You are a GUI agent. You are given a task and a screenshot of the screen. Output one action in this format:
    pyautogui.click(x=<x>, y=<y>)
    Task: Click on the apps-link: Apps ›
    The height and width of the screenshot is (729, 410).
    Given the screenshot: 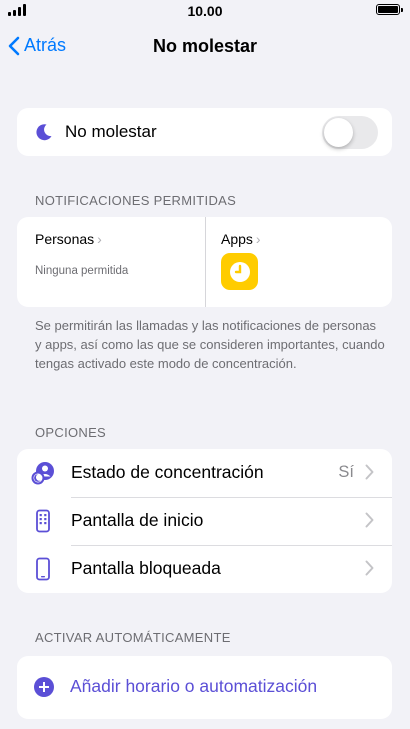 What is the action you would take?
    pyautogui.click(x=241, y=239)
    